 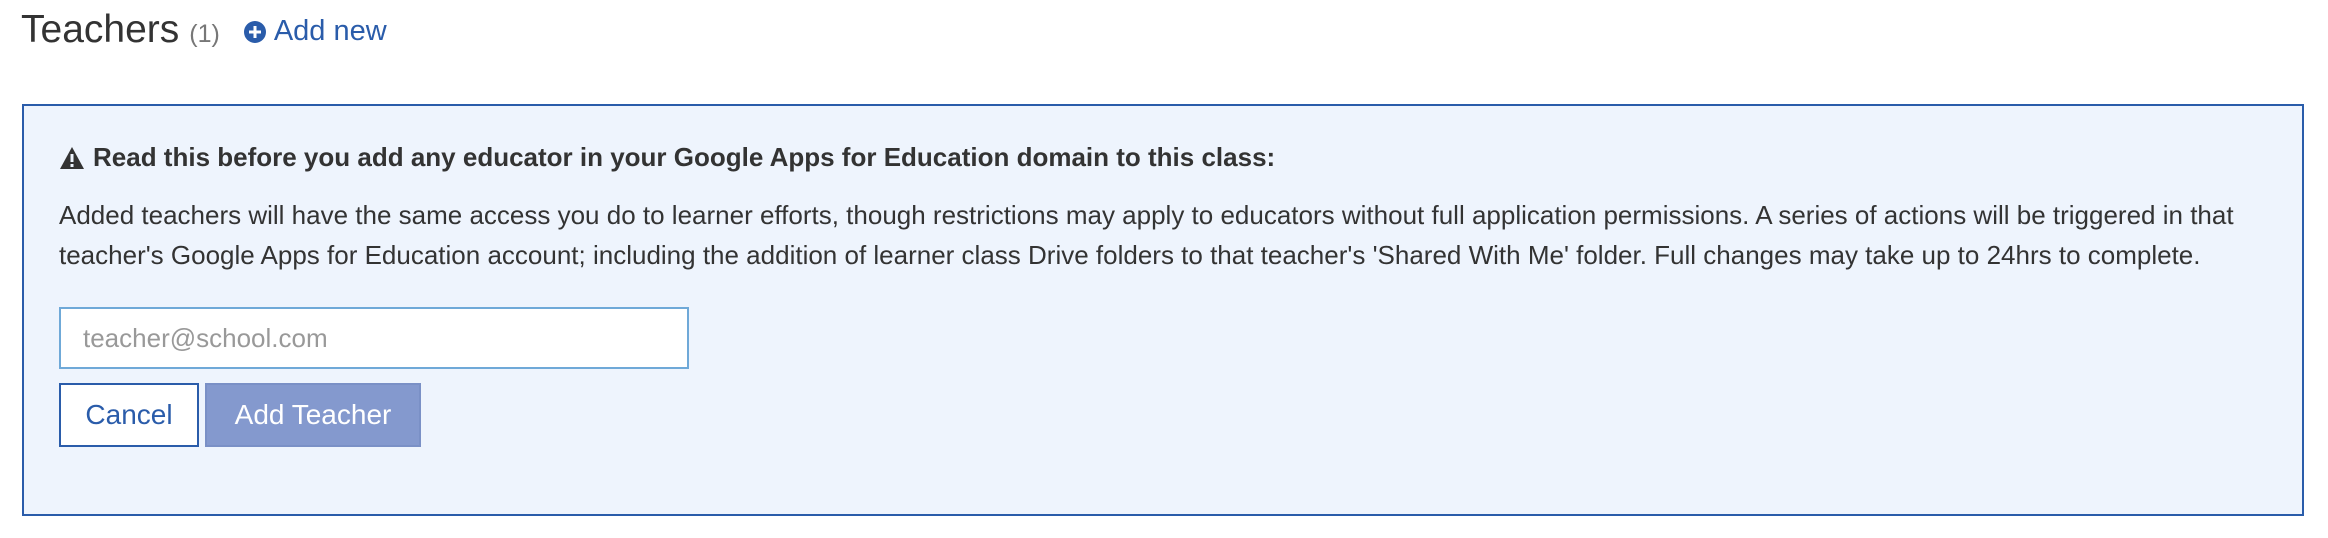 What do you see at coordinates (100, 29) in the screenshot?
I see `section-title: Teachers` at bounding box center [100, 29].